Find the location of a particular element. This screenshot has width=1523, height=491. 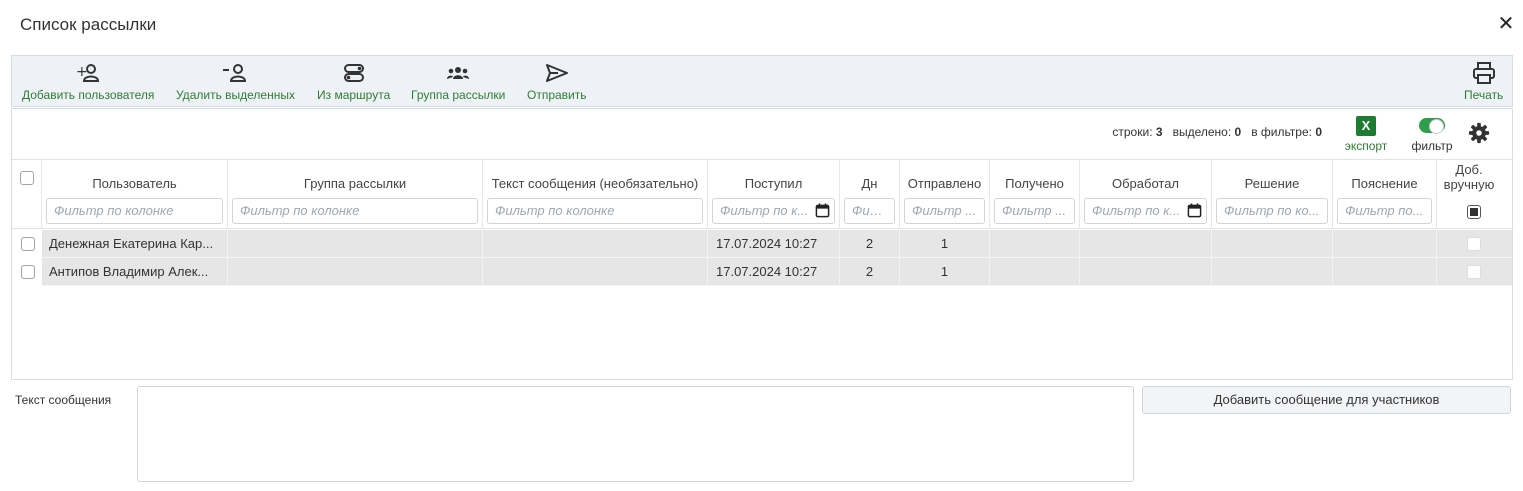

route-icon is located at coordinates (353, 73).